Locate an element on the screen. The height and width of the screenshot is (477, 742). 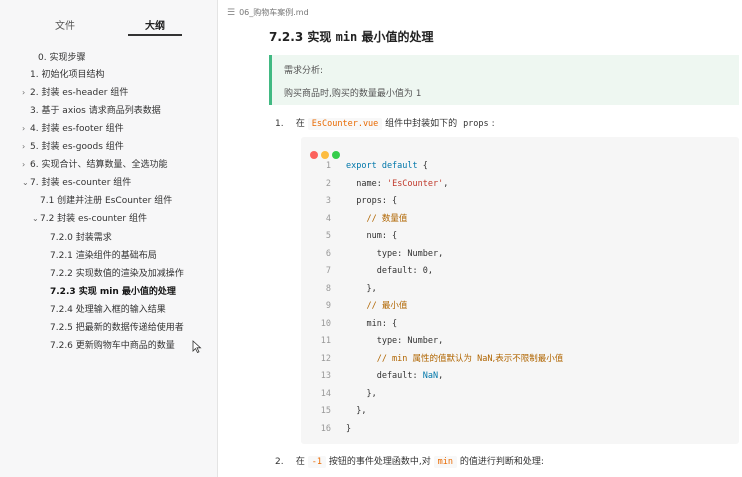
code-string: 'EsCounter' is located at coordinates (415, 183).